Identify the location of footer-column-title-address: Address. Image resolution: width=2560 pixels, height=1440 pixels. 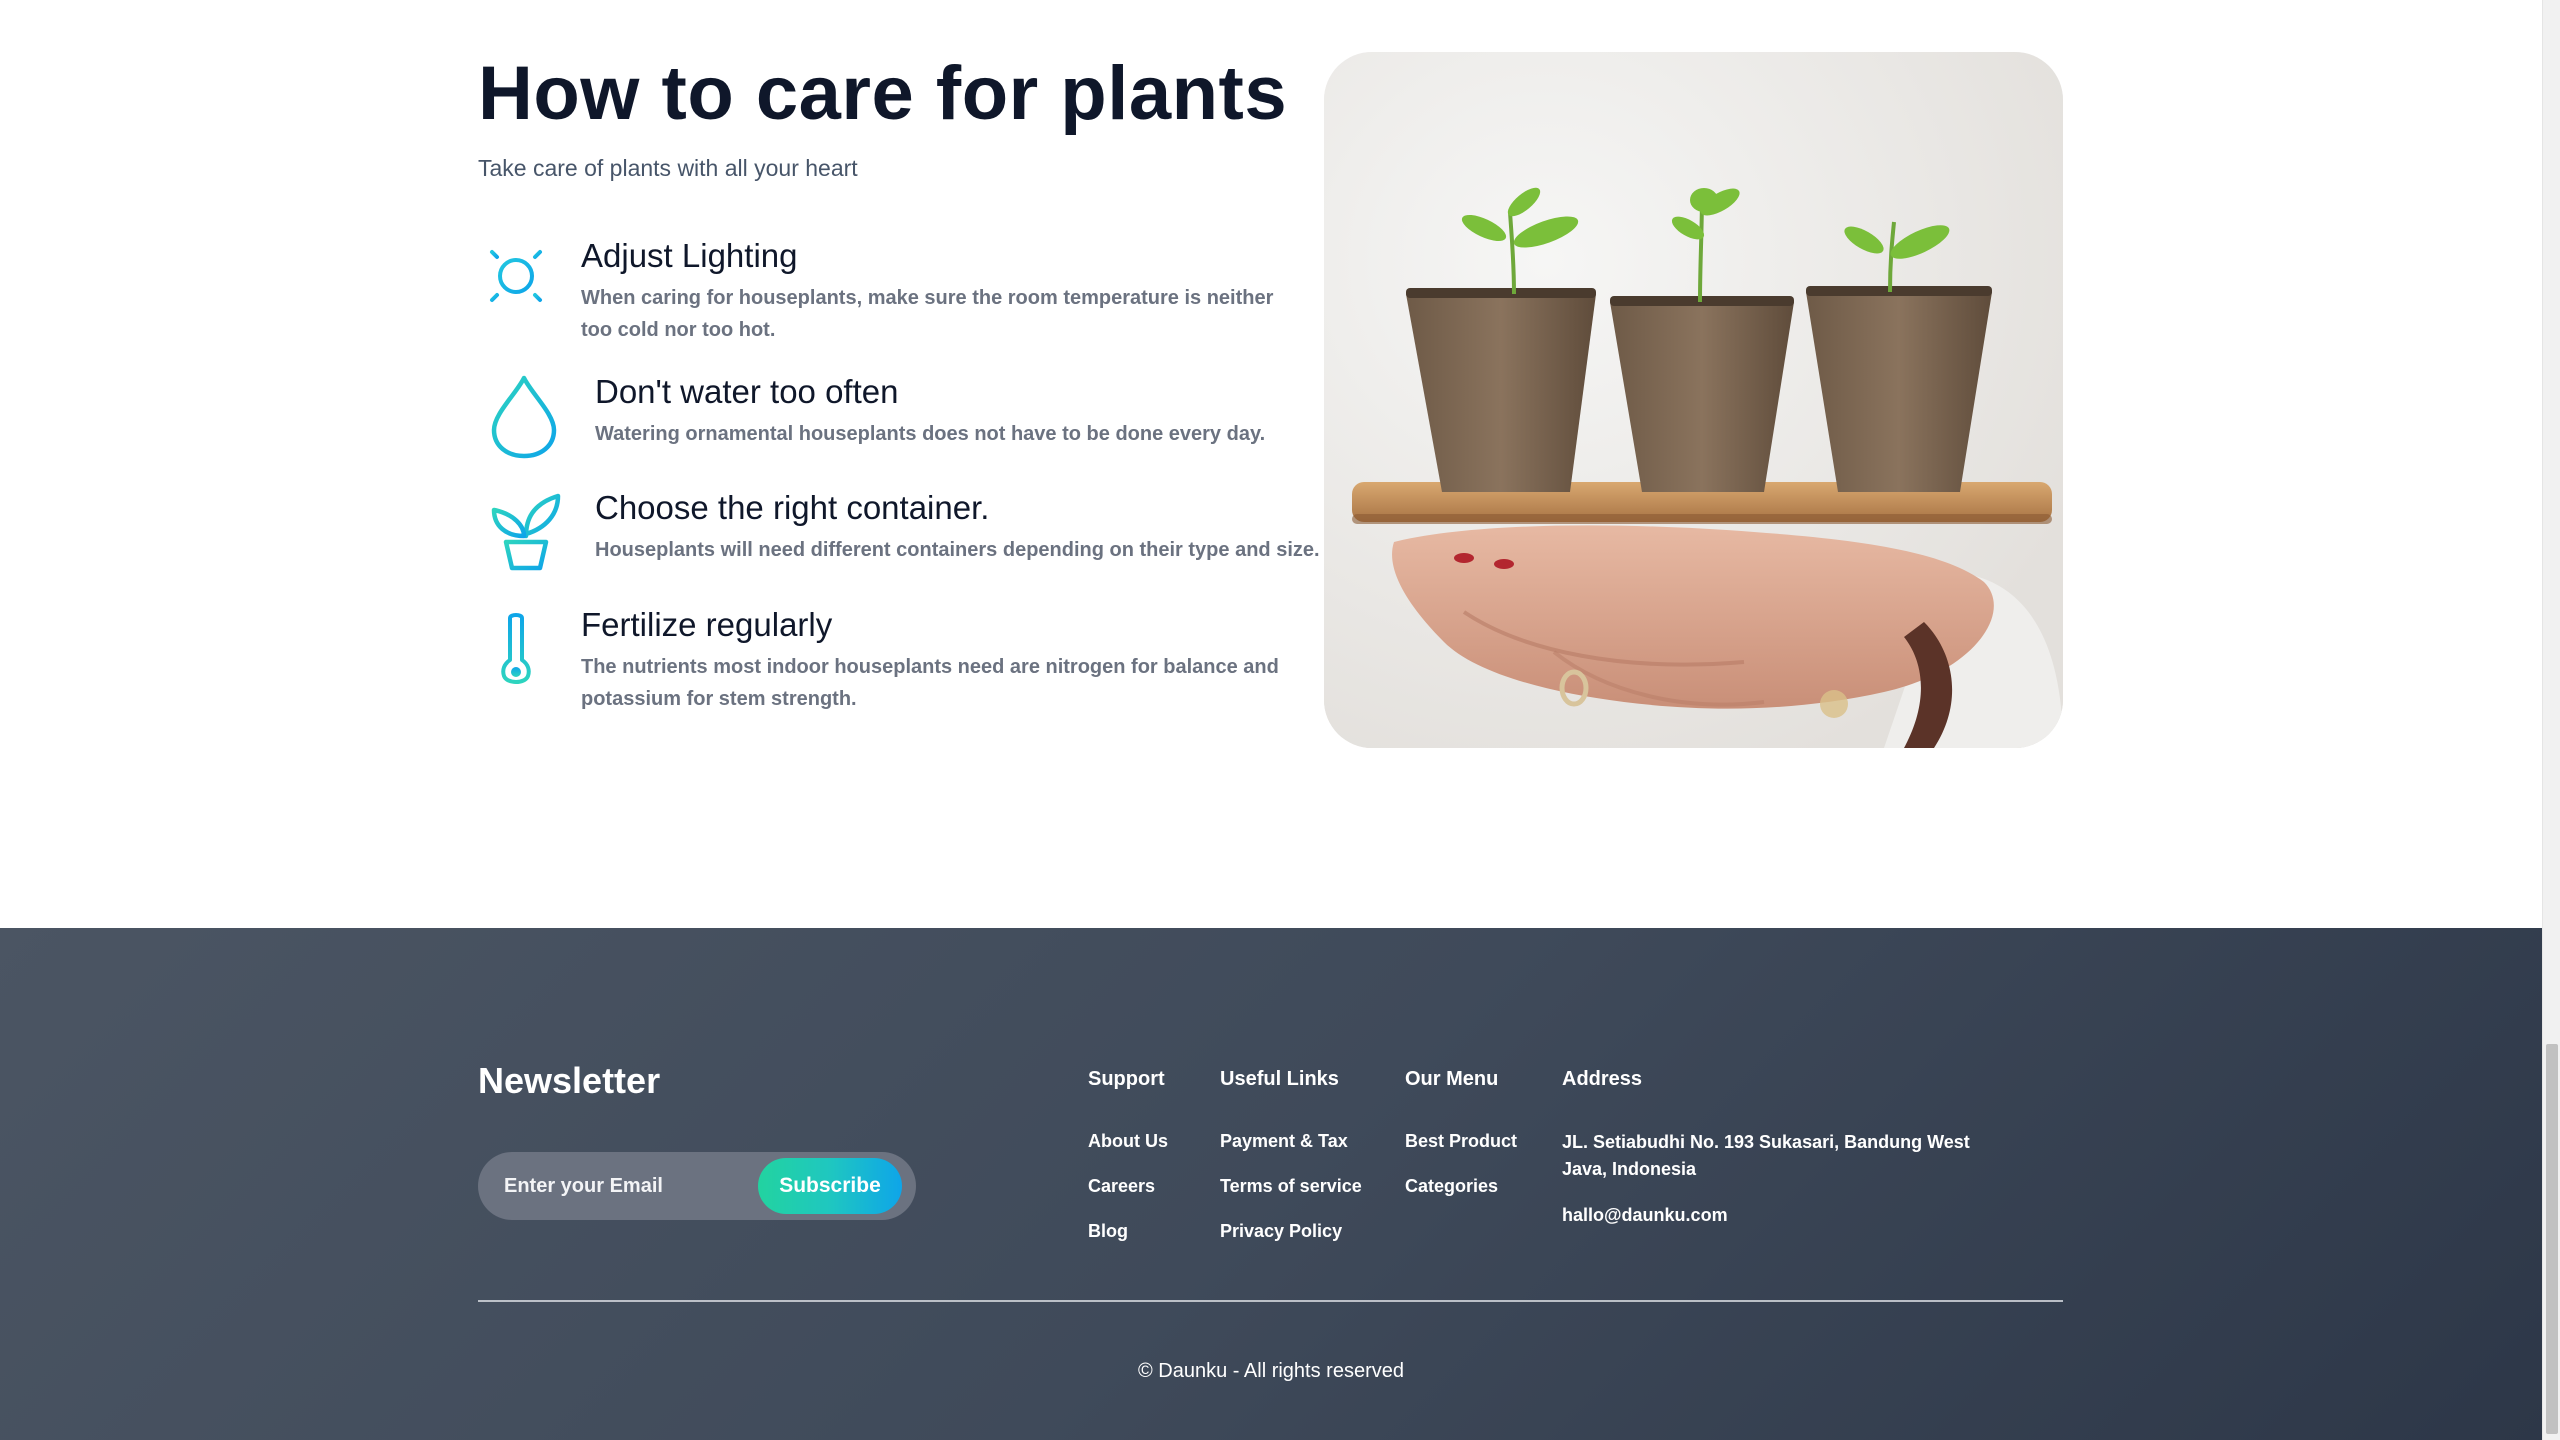
(1602, 1079).